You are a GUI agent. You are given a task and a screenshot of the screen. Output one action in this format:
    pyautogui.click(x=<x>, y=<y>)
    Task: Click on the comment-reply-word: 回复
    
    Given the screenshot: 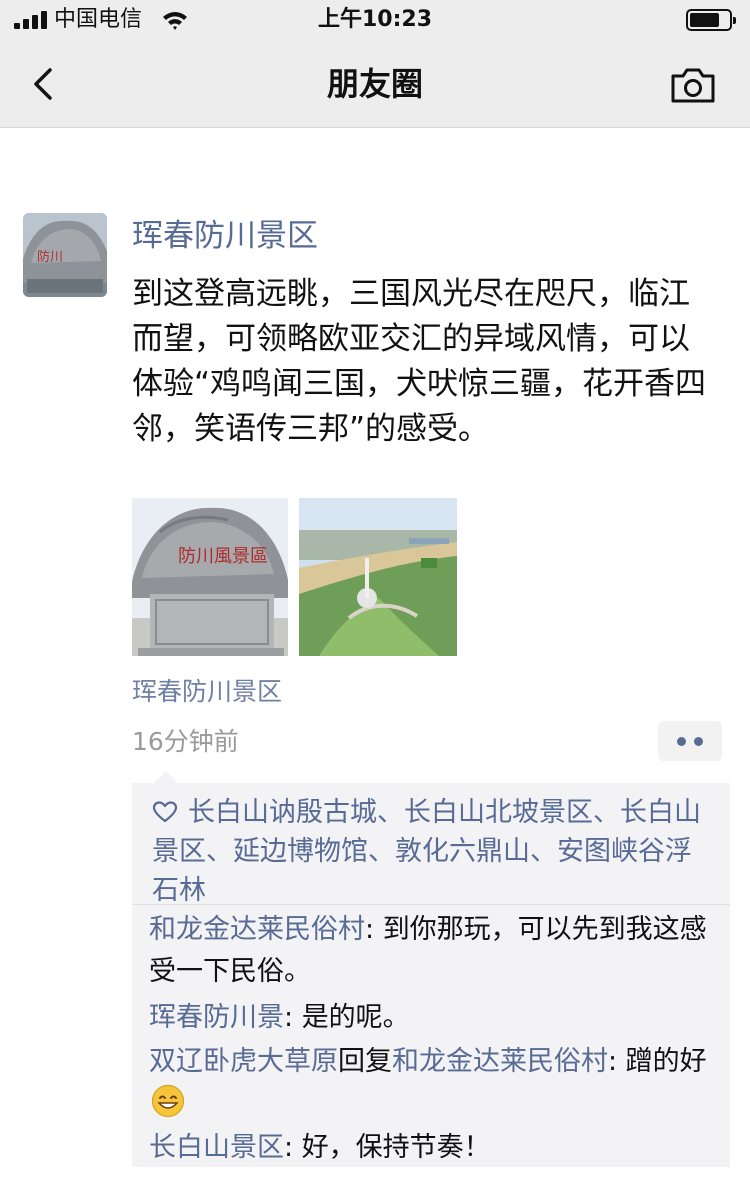 What is the action you would take?
    pyautogui.click(x=365, y=1061)
    